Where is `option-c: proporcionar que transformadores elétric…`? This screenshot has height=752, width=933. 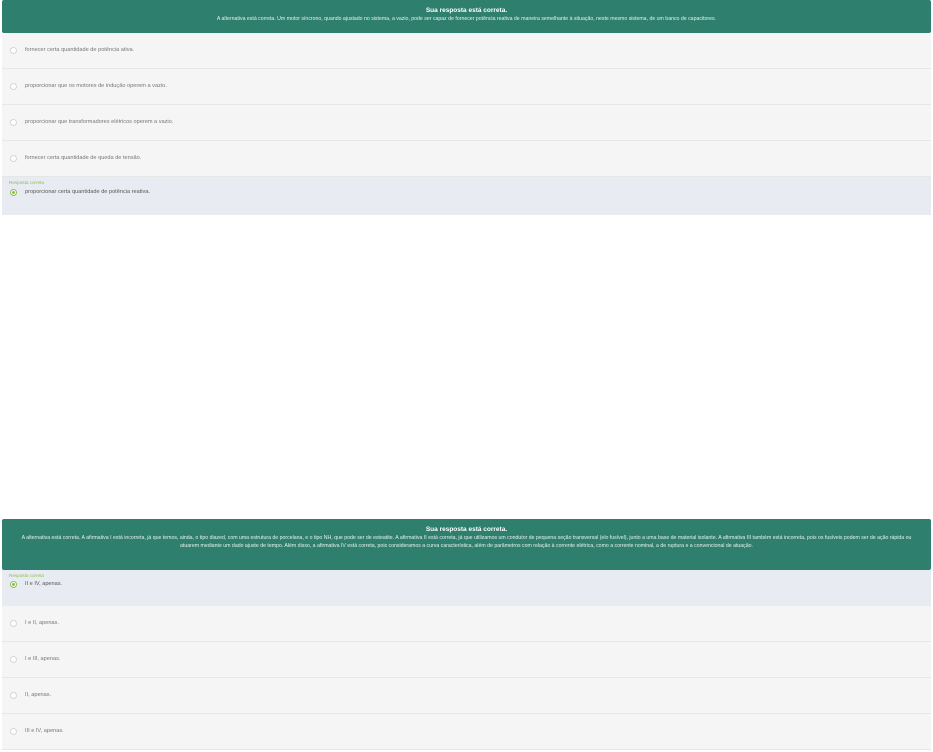 option-c: proporcionar que transformadores elétric… is located at coordinates (466, 123).